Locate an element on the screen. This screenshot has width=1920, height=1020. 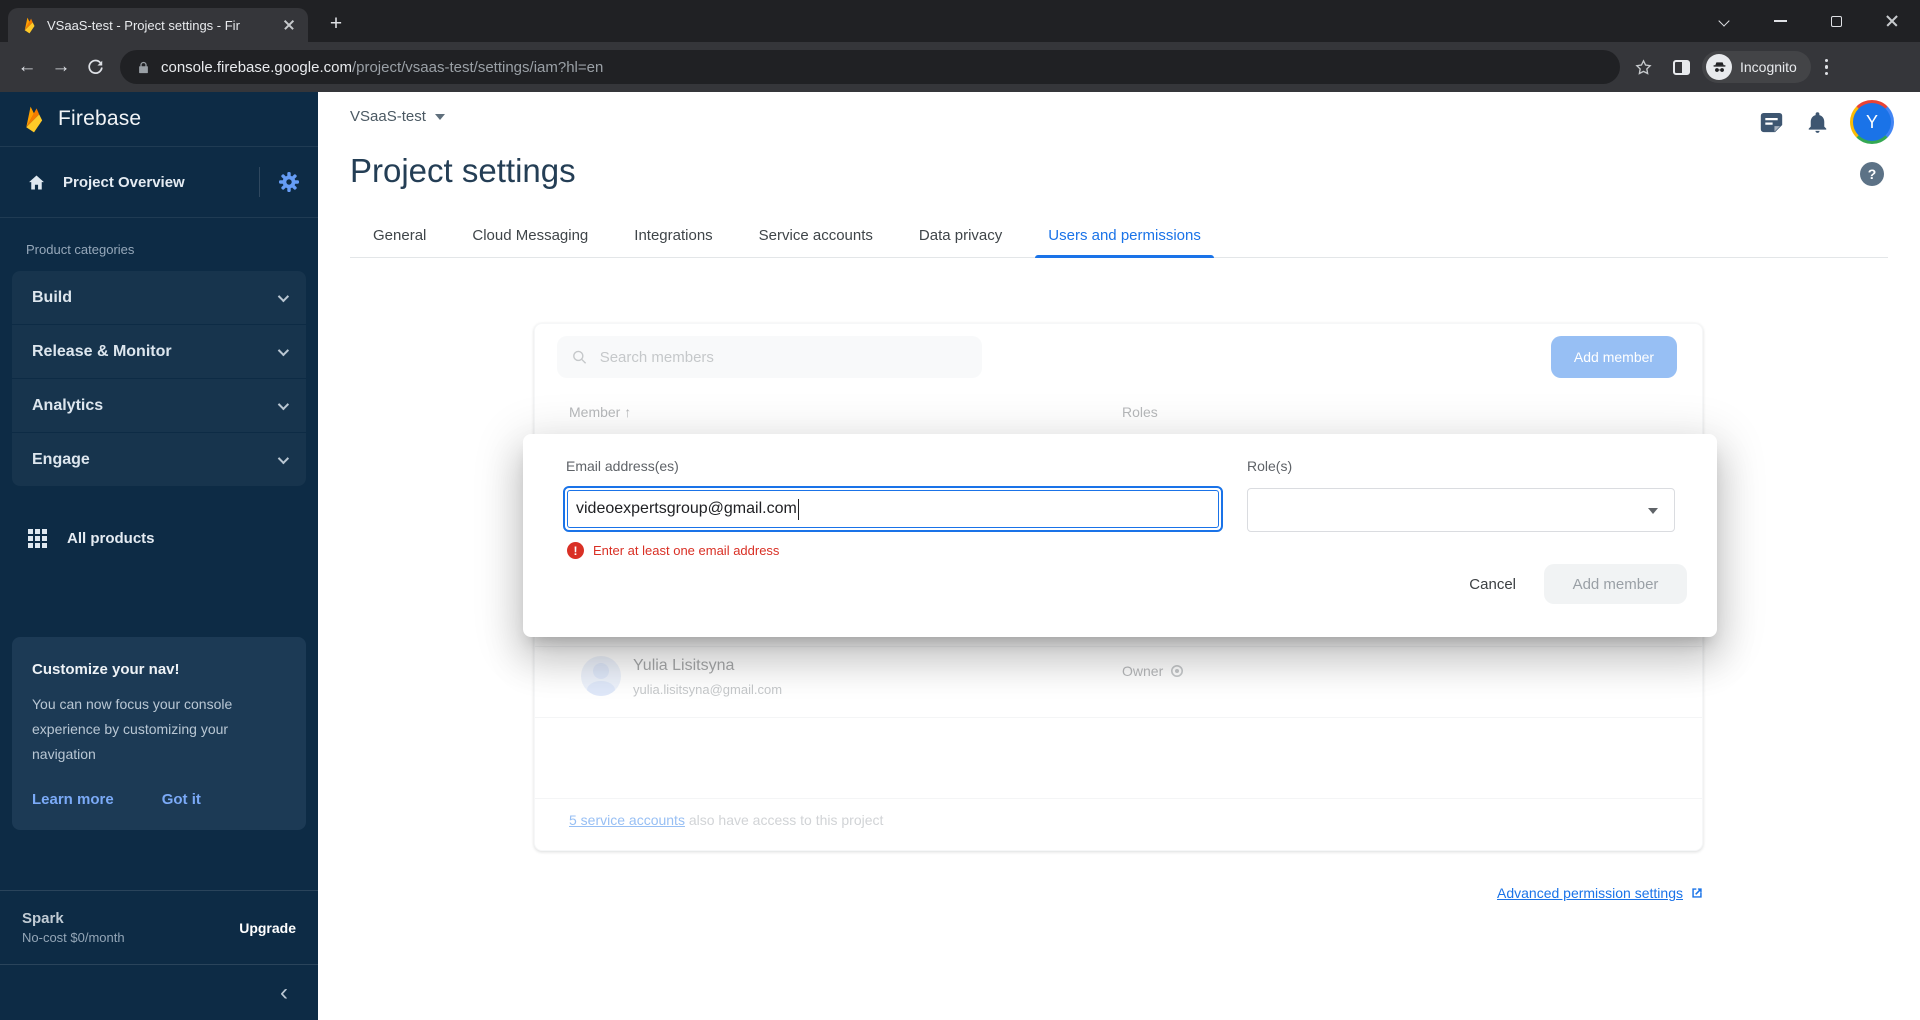
tab-data-privacy: Data privacy is located at coordinates (960, 235).